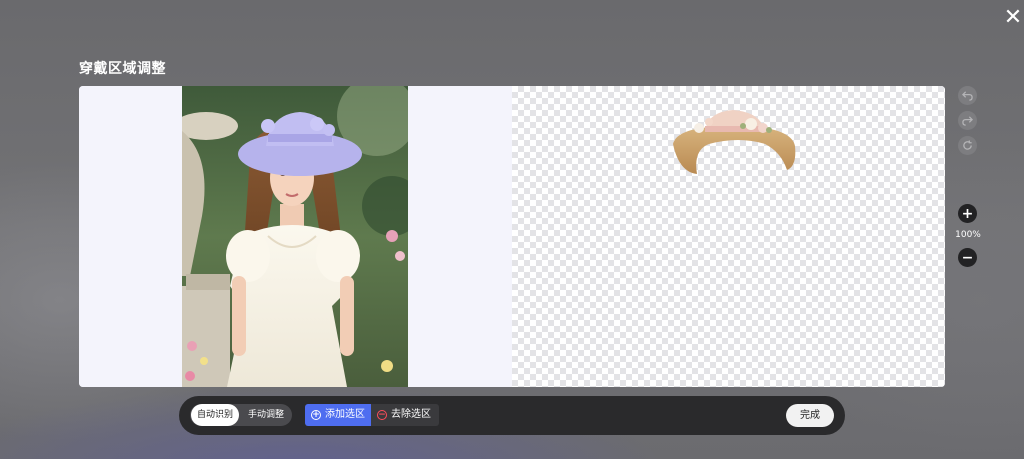 The width and height of the screenshot is (1024, 459). What do you see at coordinates (122, 69) in the screenshot?
I see `modal-title: 穿戴区域调整` at bounding box center [122, 69].